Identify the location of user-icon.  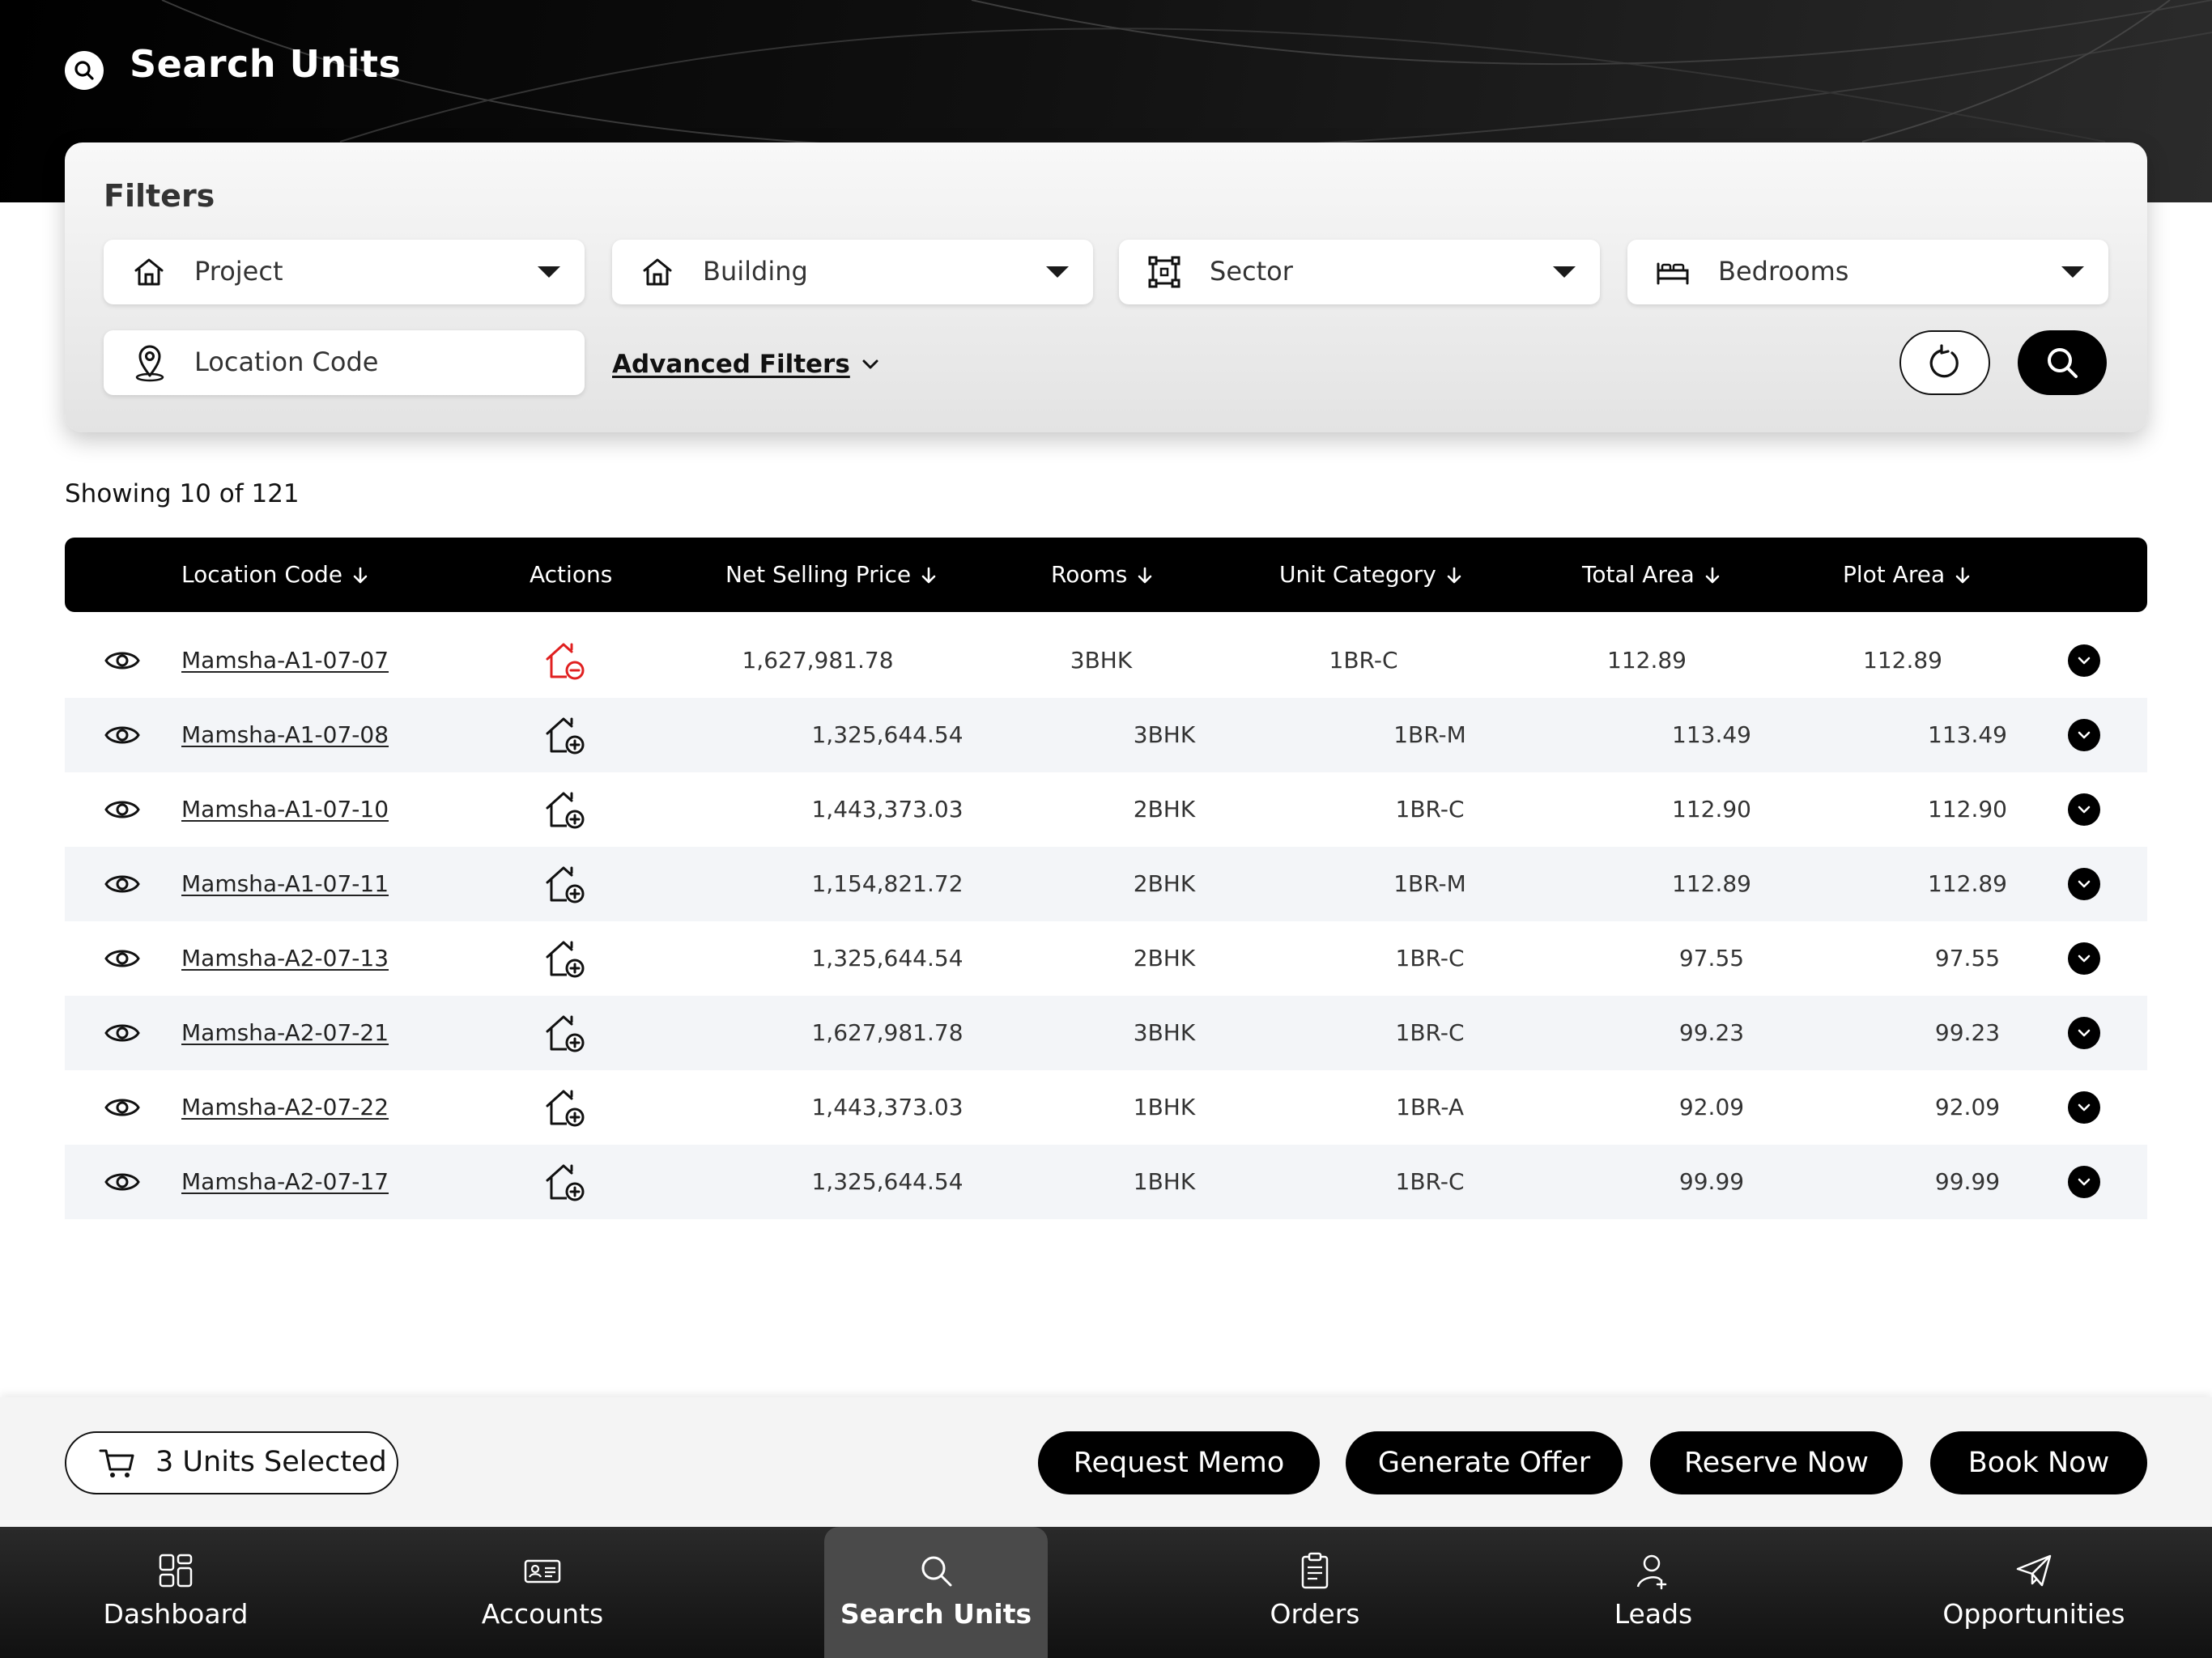
(1652, 1572).